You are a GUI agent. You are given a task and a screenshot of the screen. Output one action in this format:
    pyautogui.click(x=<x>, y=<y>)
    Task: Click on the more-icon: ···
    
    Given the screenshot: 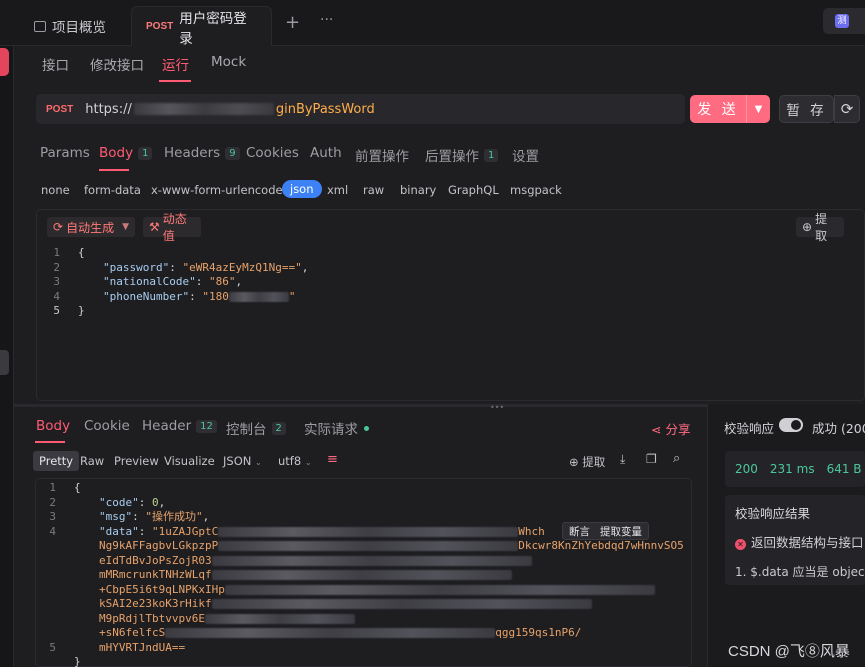 What is the action you would take?
    pyautogui.click(x=326, y=20)
    